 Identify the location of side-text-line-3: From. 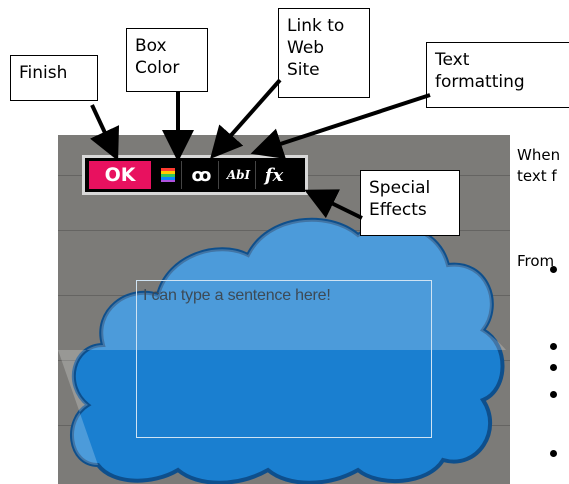
(536, 261).